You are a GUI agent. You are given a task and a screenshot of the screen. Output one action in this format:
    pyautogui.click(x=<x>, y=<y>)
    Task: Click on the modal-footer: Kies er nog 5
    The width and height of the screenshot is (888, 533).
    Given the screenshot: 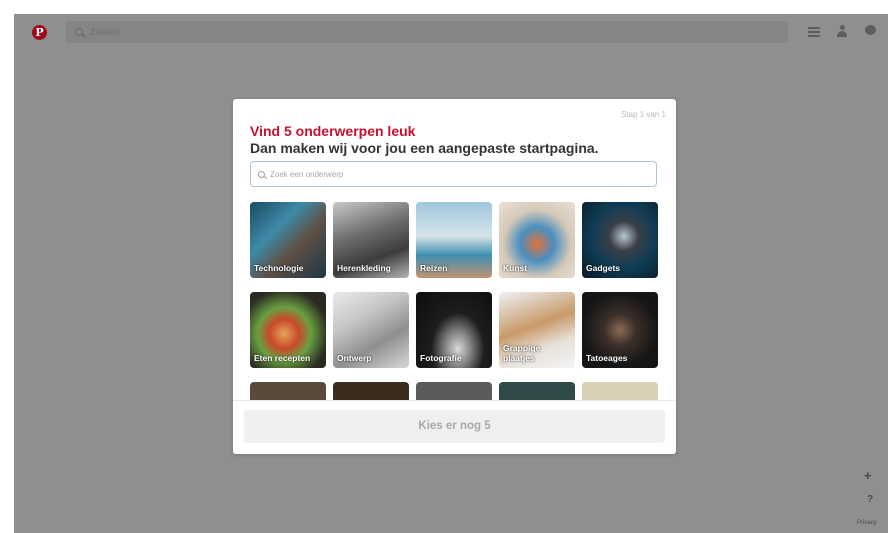 What is the action you would take?
    pyautogui.click(x=454, y=427)
    